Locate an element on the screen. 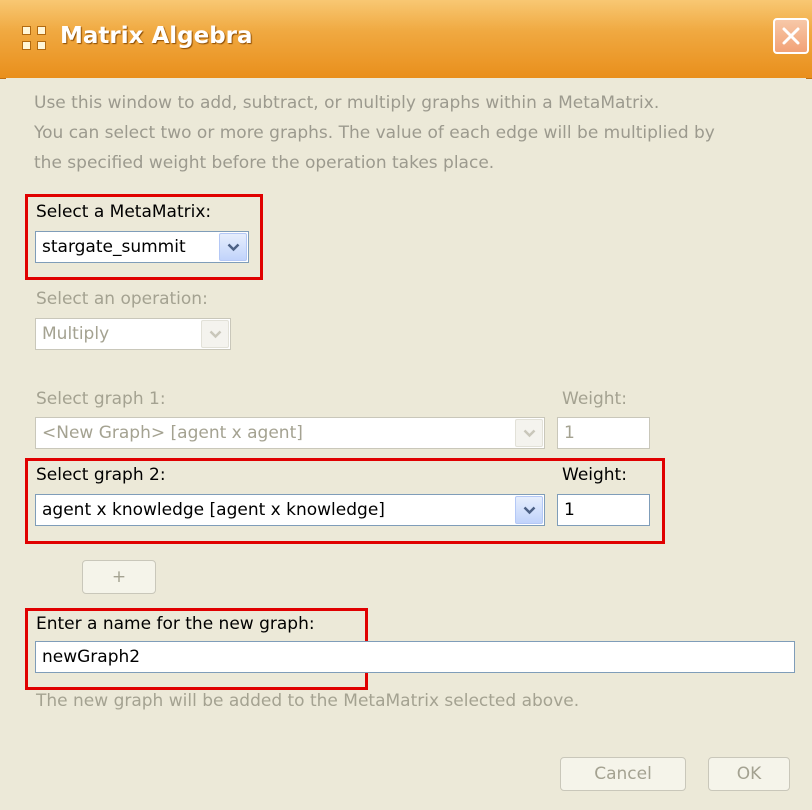 The height and width of the screenshot is (810, 812). close-icon is located at coordinates (791, 36).